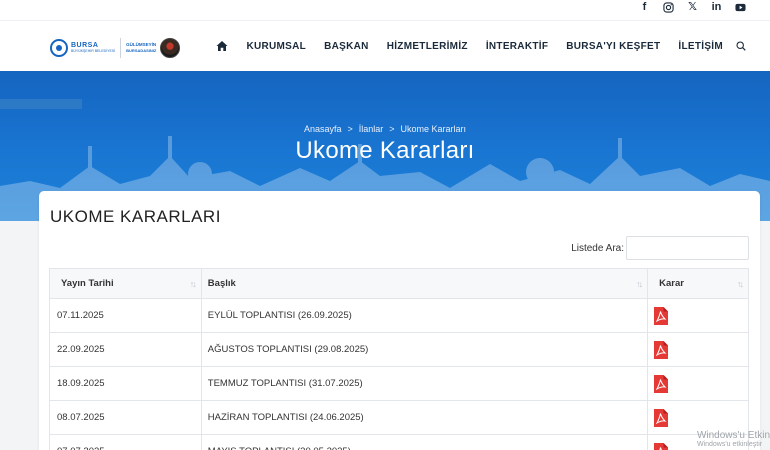  I want to click on campaign-logo: GÜLÜMSEYİN BURSADASINIZ, so click(141, 48).